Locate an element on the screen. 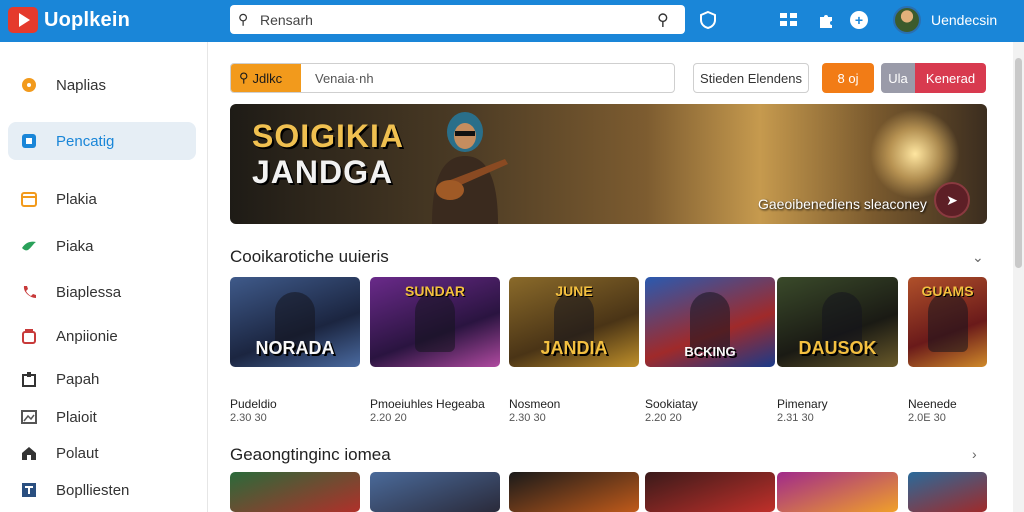 The width and height of the screenshot is (1024, 512). scrollbar-thumb is located at coordinates (1018, 163).